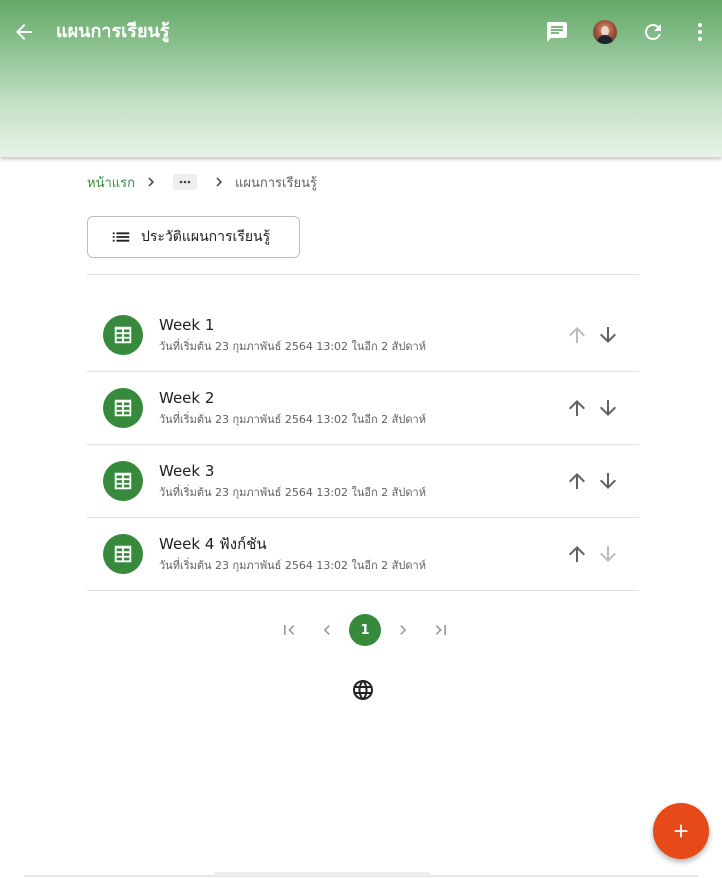  I want to click on pagination: 1, so click(368, 630).